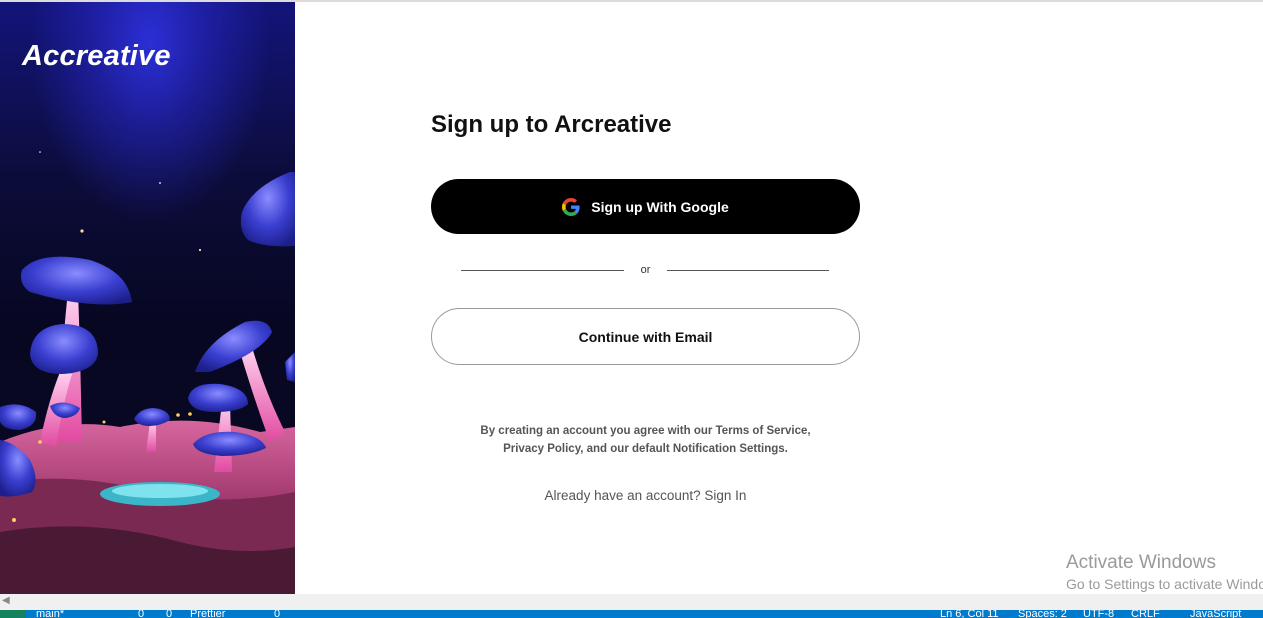 Image resolution: width=1263 pixels, height=618 pixels. I want to click on continue-with-email-button: Continue with Email, so click(645, 336).